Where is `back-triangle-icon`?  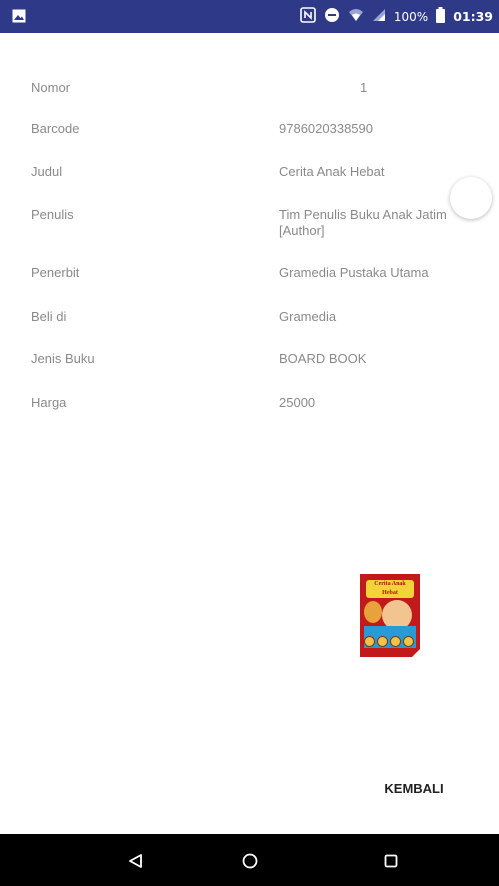
back-triangle-icon is located at coordinates (136, 861).